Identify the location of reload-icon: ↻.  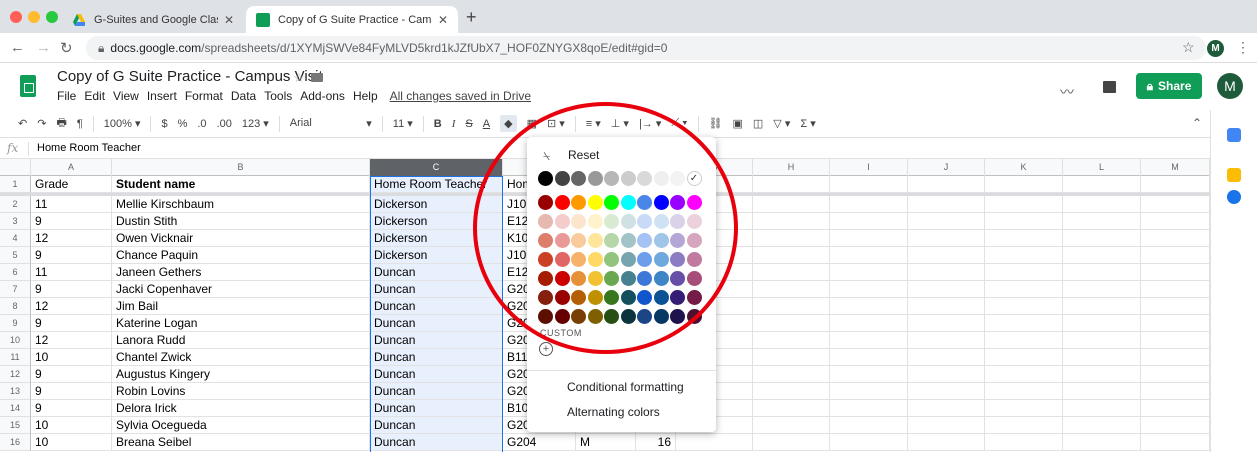
(66, 48).